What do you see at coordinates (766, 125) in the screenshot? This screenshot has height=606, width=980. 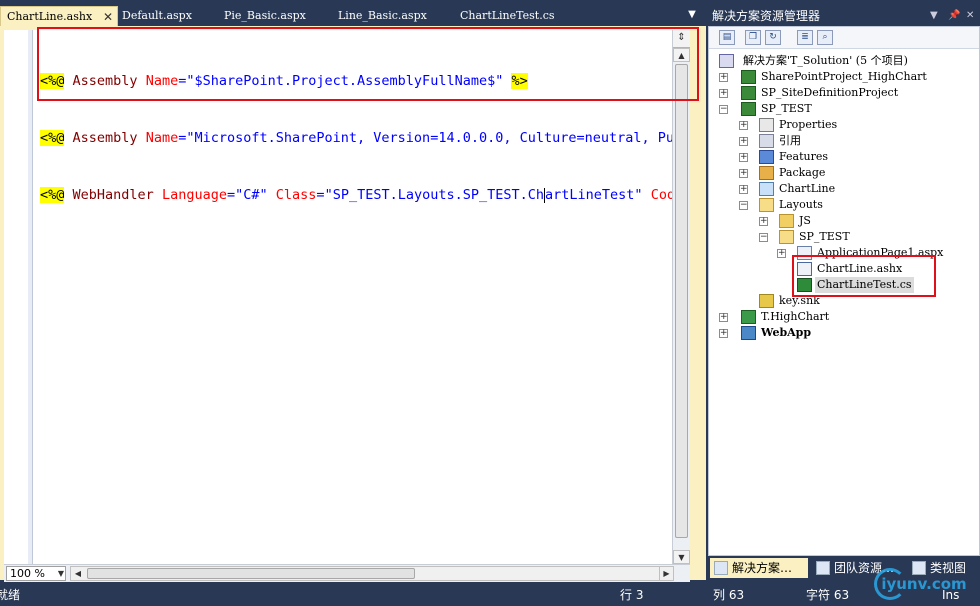 I see `properties-folder-icon` at bounding box center [766, 125].